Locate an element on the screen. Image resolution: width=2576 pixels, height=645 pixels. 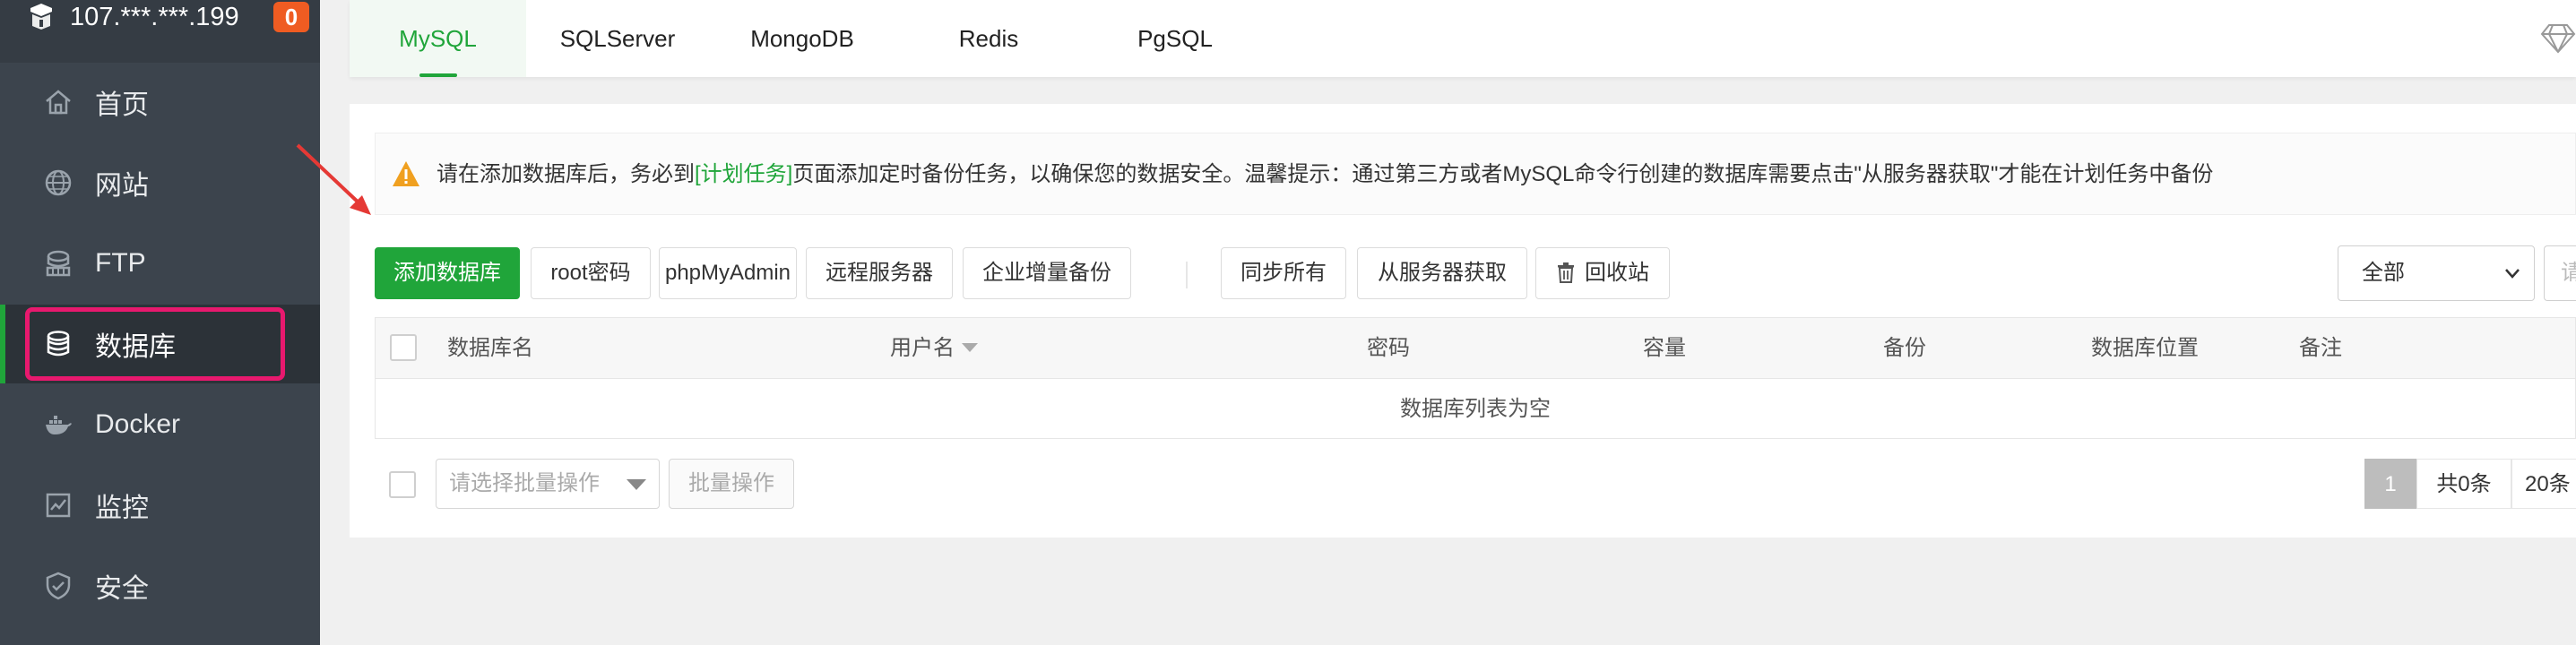
page-size-select: 20条 is located at coordinates (2543, 484).